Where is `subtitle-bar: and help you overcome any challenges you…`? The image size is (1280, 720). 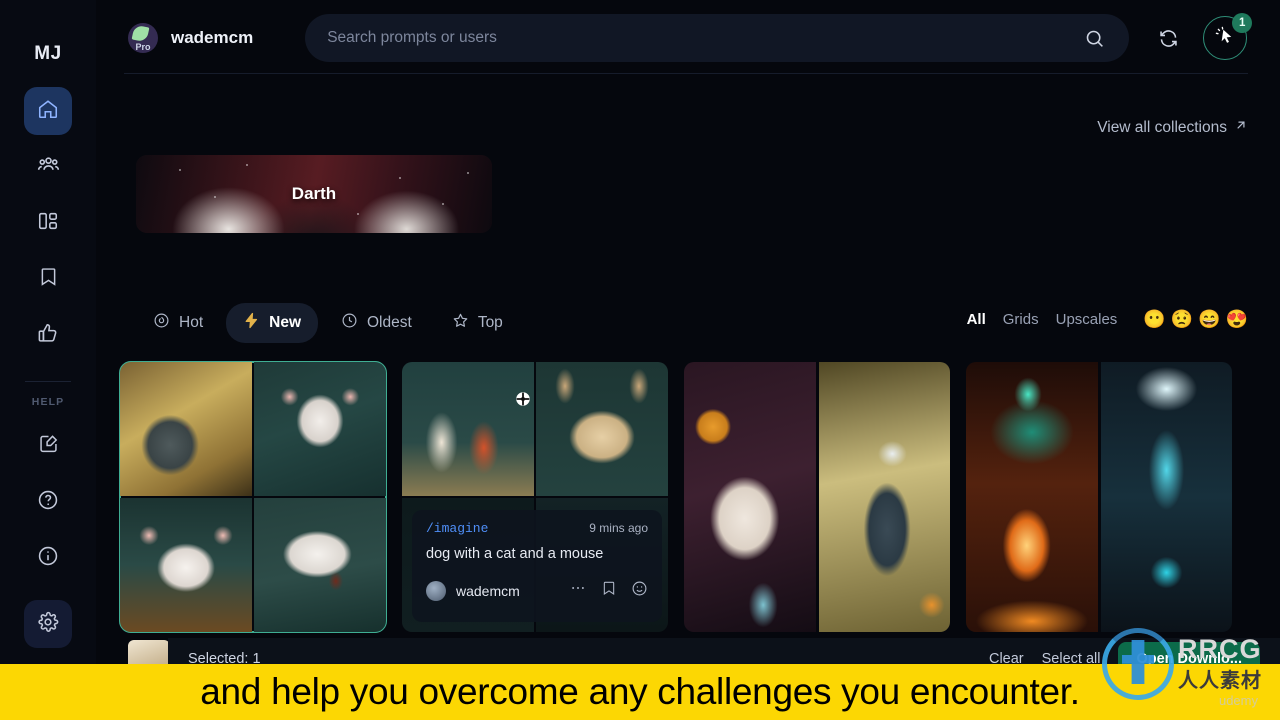 subtitle-bar: and help you overcome any challenges you… is located at coordinates (640, 692).